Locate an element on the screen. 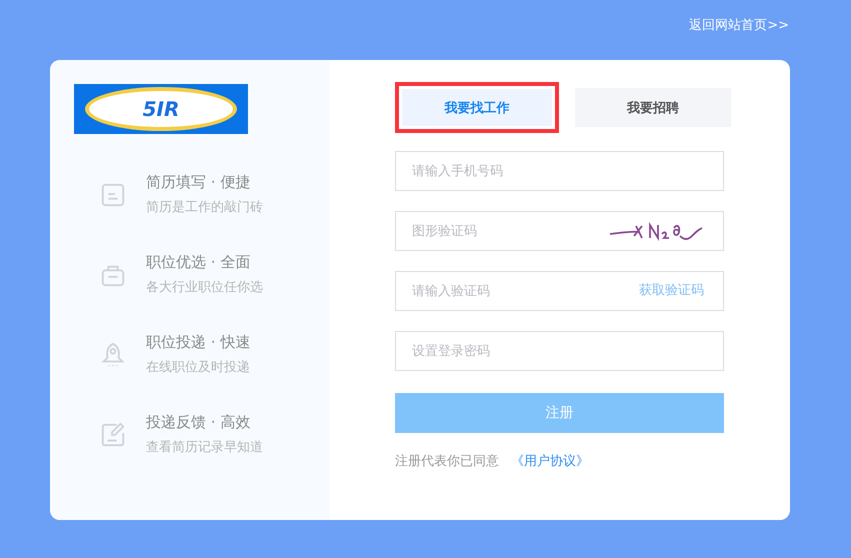  tab: 我要找工作 is located at coordinates (477, 107).